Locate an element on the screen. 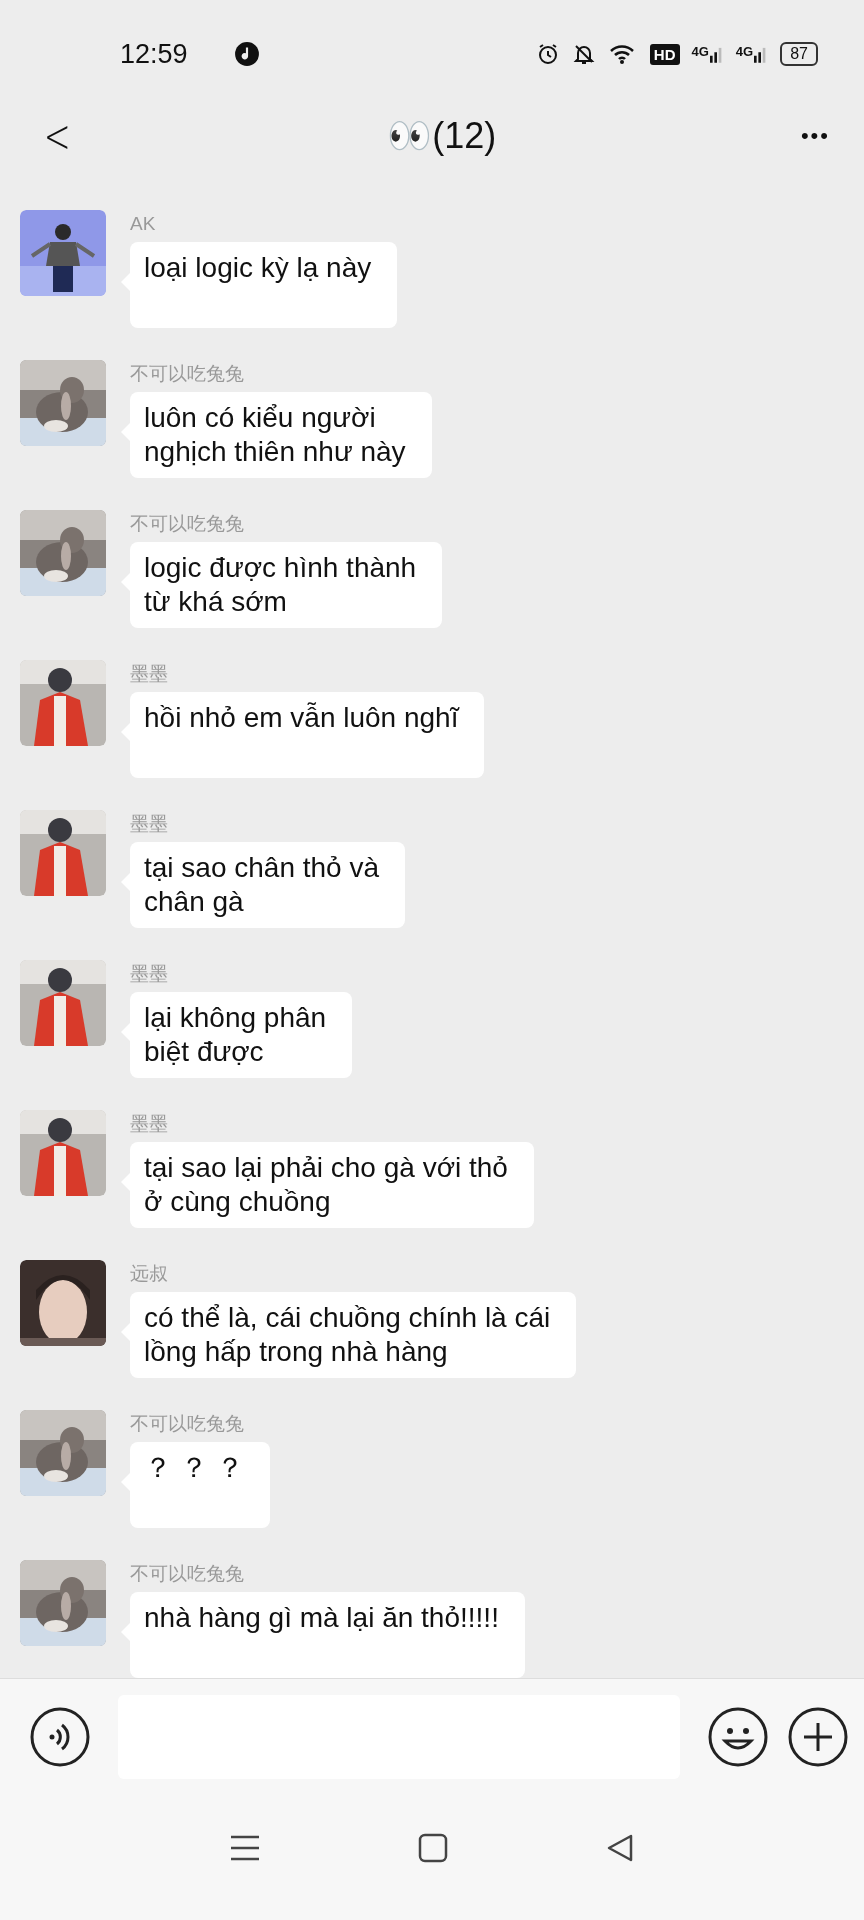  voice-icon is located at coordinates (60, 1737).